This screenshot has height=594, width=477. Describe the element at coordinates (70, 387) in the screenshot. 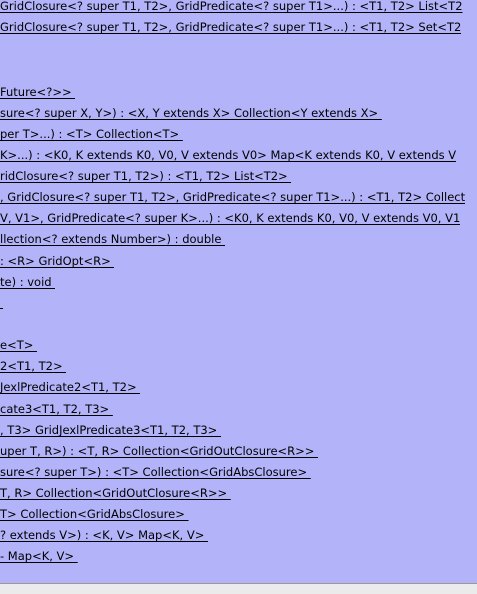

I see `method-link: JexlPredicate2<T1, T2>` at that location.